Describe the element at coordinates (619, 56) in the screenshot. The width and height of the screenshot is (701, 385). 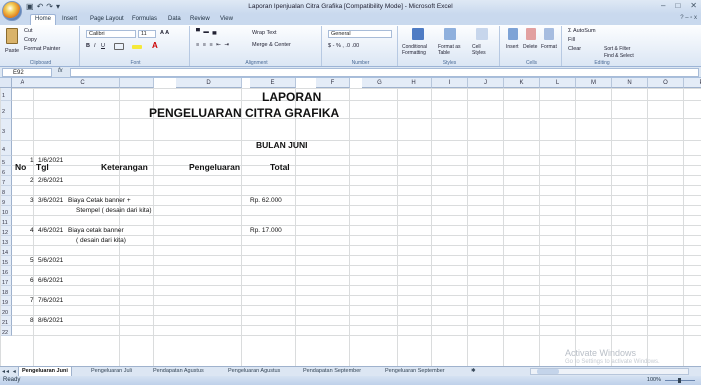
I see `find-select-button: Find & Select` at that location.